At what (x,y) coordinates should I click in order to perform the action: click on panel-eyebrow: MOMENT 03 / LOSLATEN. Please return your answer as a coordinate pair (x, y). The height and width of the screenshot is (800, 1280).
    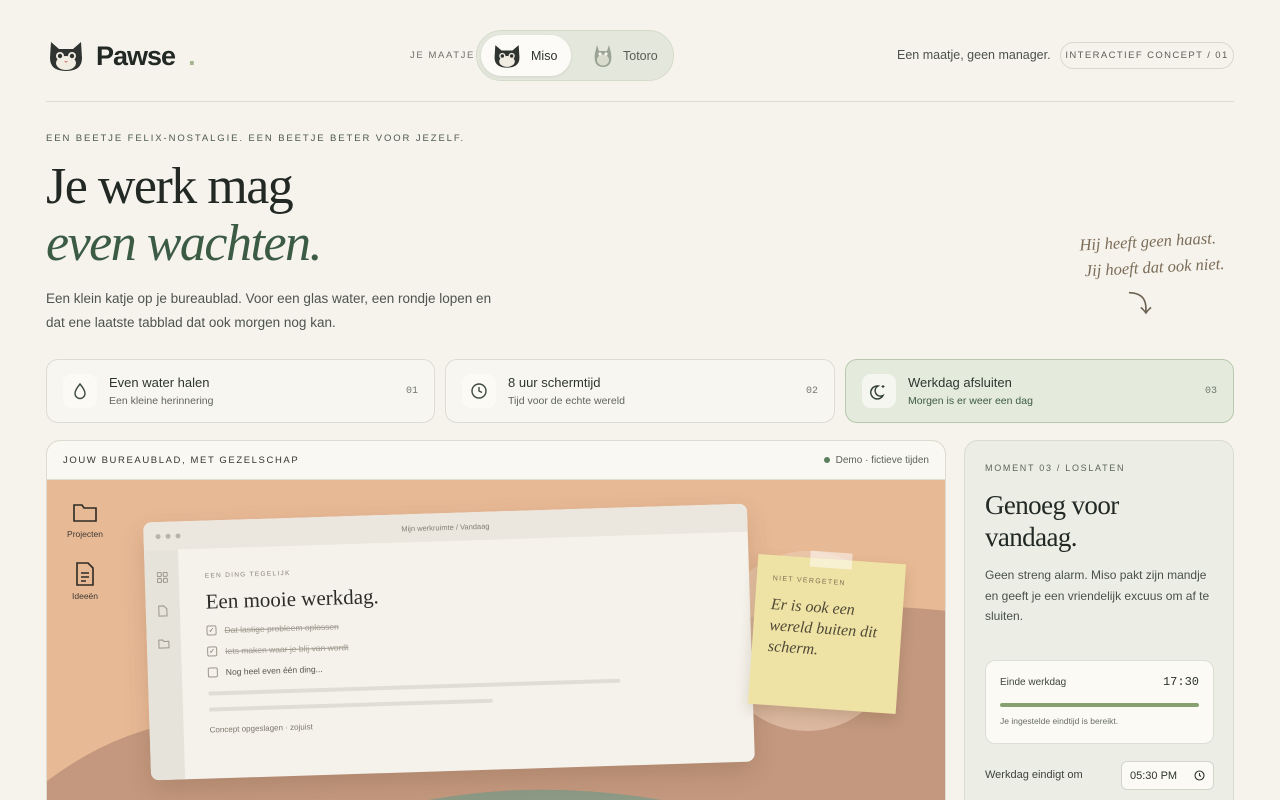
    Looking at the image, I should click on (1055, 468).